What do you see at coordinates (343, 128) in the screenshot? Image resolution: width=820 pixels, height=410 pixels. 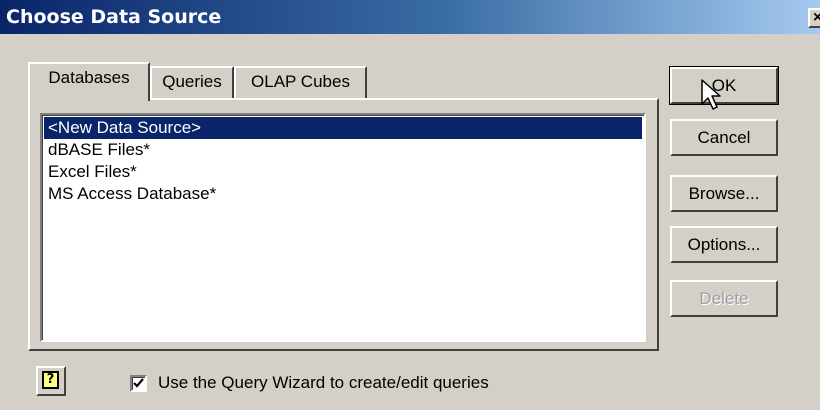 I see `list-item-new-data-source: <New Data Source>` at bounding box center [343, 128].